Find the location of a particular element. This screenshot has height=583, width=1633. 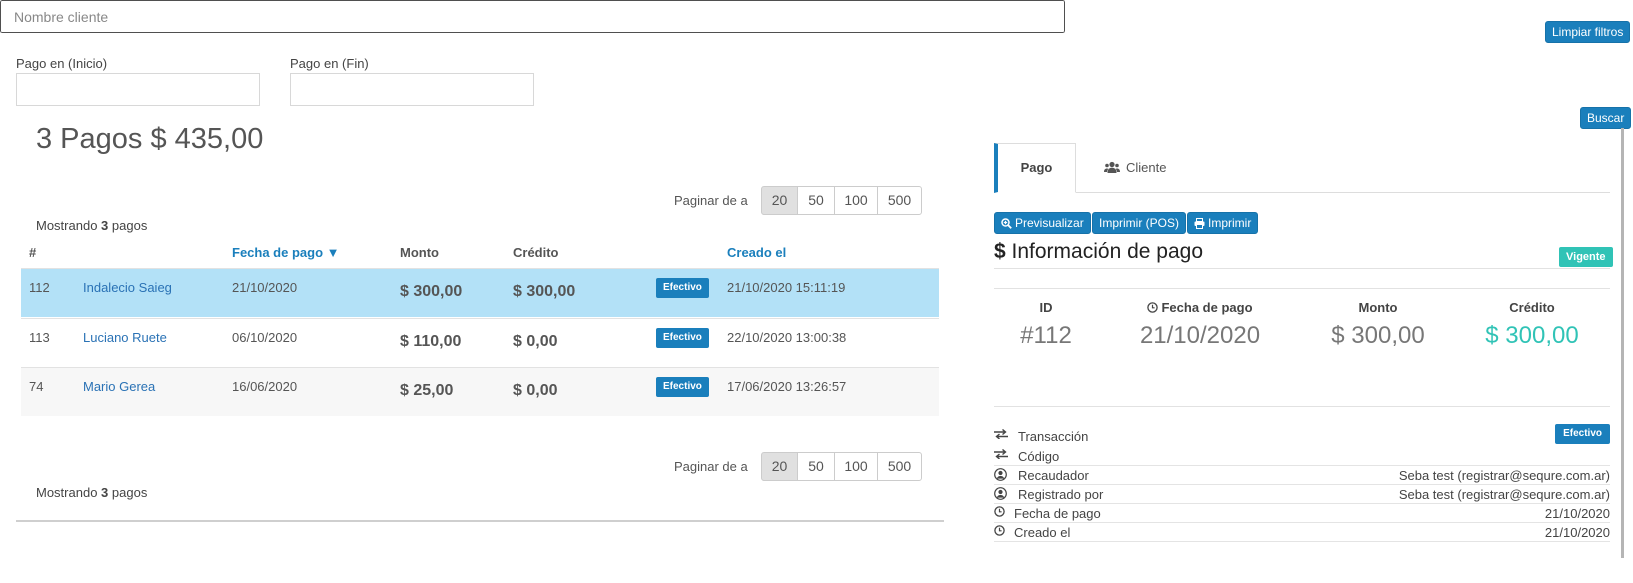

col-header-amount: Monto is located at coordinates (419, 252).